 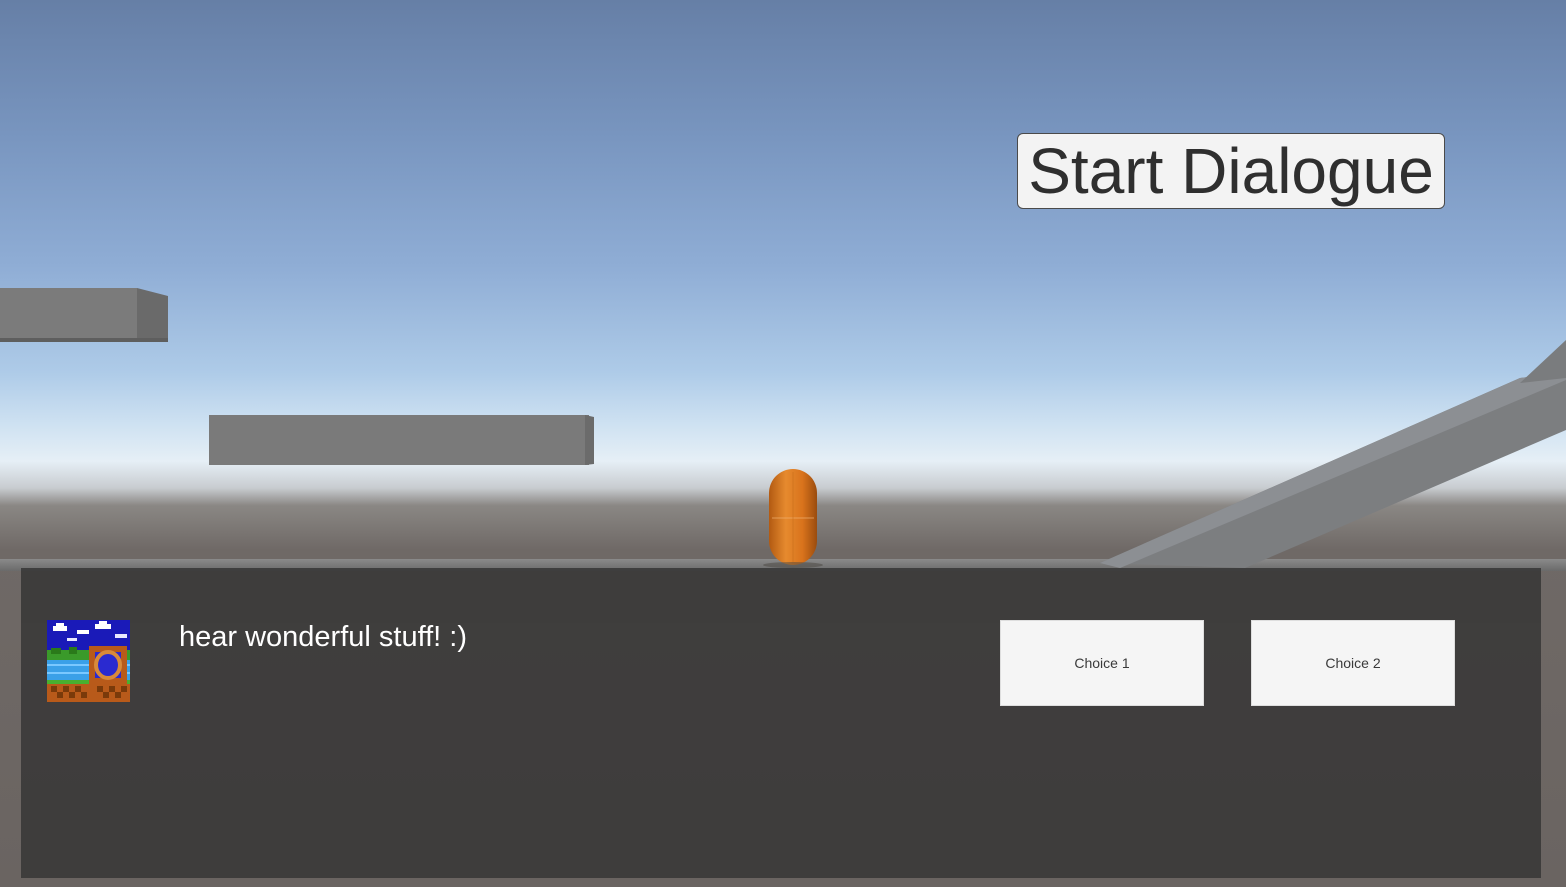 What do you see at coordinates (1231, 171) in the screenshot?
I see `start-dialogue-button: Start Dialogue` at bounding box center [1231, 171].